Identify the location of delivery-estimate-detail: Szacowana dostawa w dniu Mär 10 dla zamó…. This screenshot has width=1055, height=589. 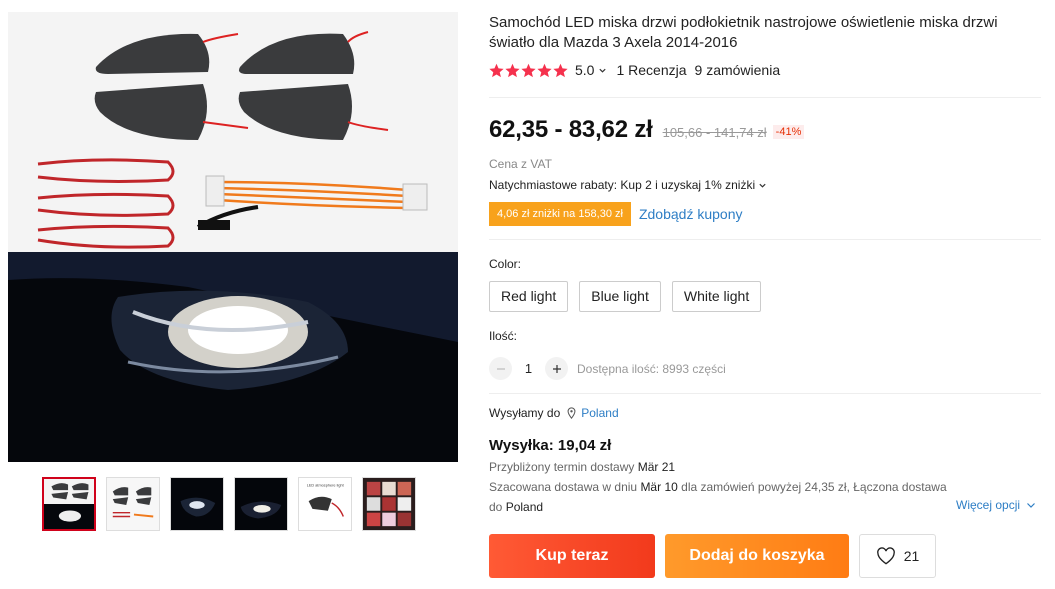
(718, 487).